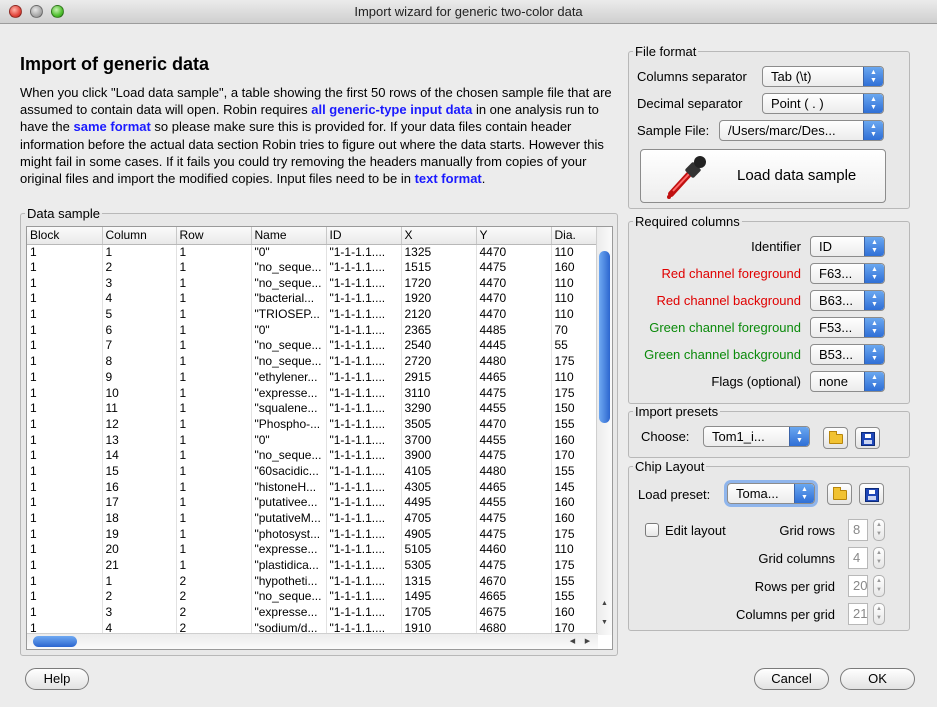 The width and height of the screenshot is (937, 707). Describe the element at coordinates (65, 236) in the screenshot. I see `column-header: Block` at that location.